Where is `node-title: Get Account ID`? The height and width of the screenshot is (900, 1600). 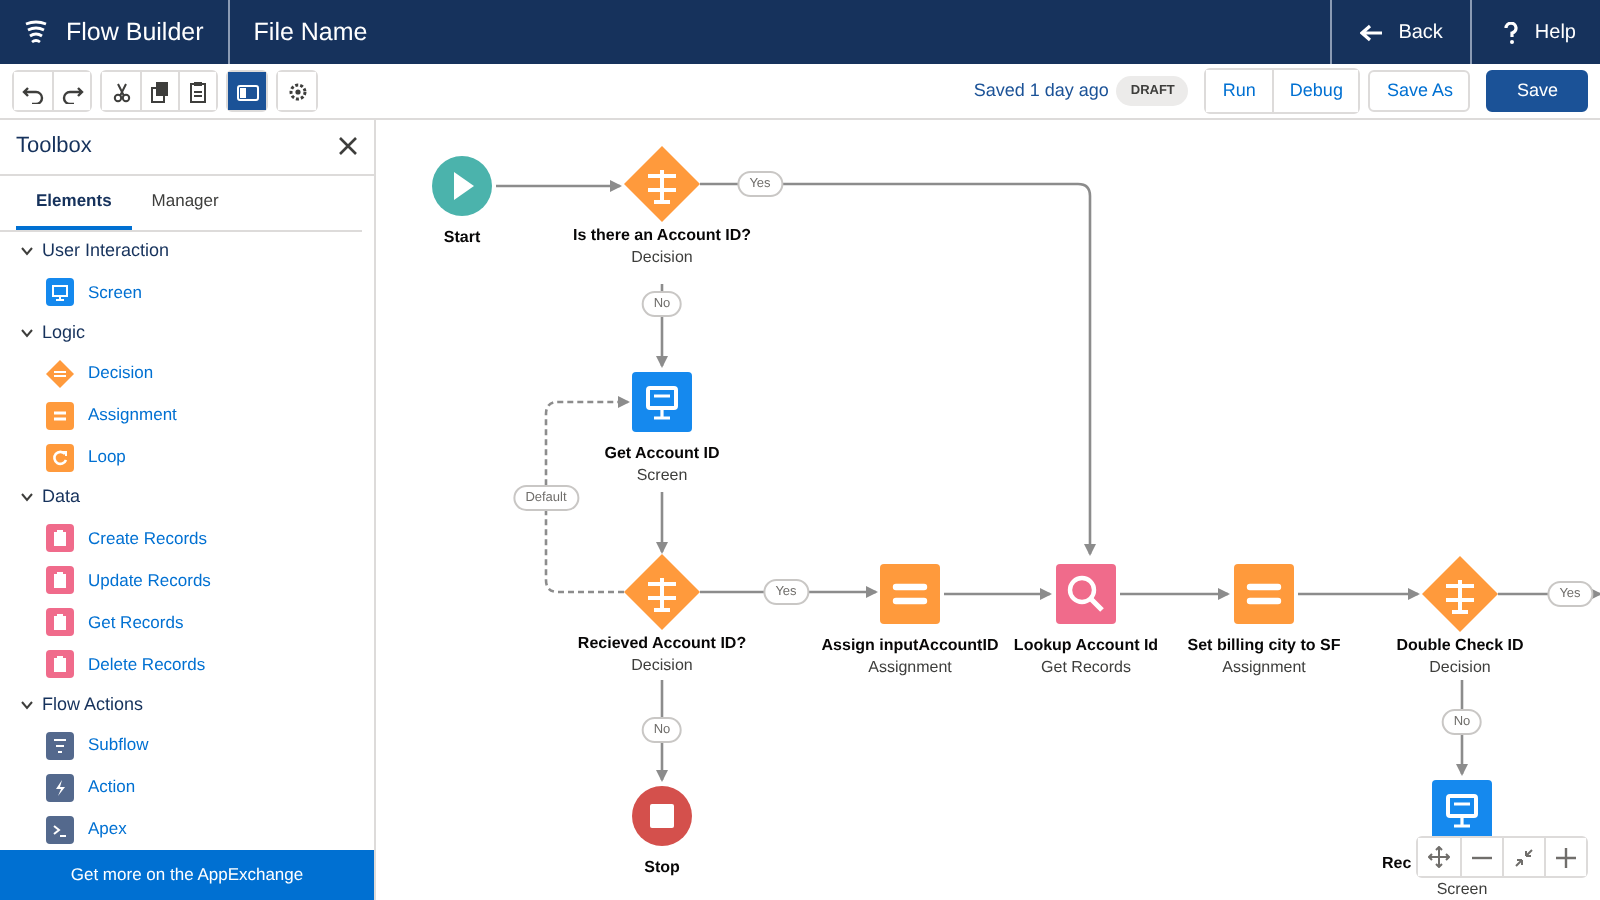
node-title: Get Account ID is located at coordinates (662, 454).